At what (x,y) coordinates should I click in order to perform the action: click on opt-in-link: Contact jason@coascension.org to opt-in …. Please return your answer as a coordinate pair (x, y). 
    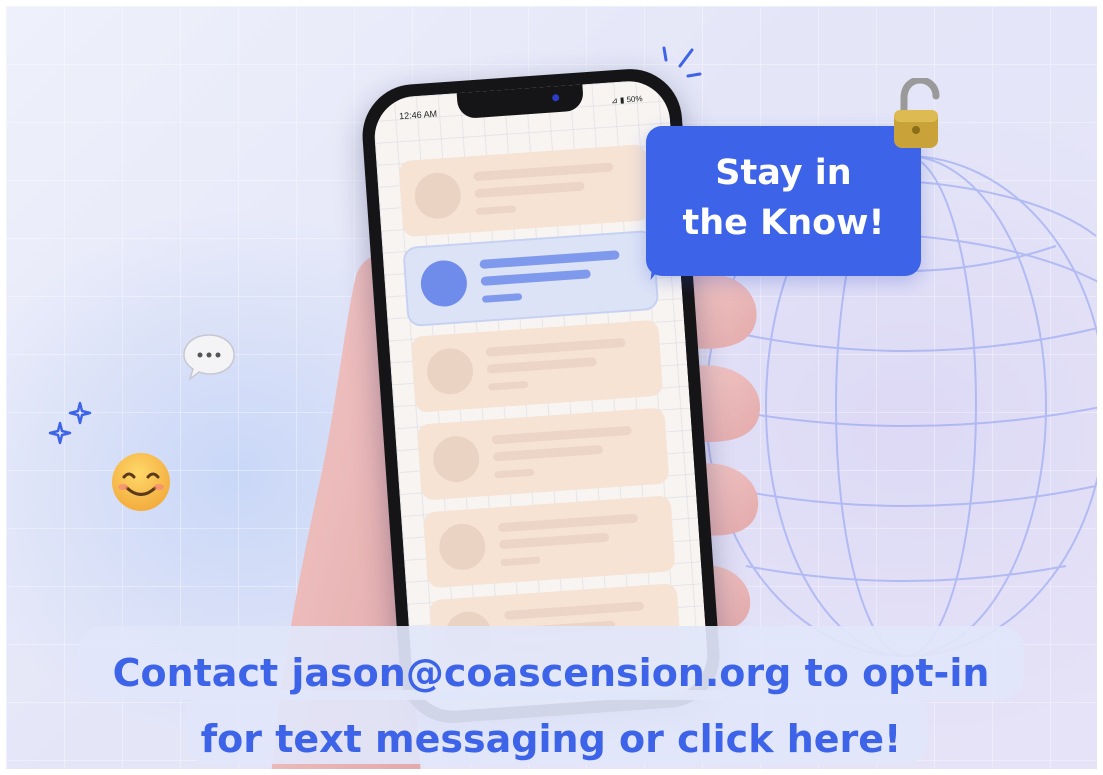
    Looking at the image, I should click on (551, 704).